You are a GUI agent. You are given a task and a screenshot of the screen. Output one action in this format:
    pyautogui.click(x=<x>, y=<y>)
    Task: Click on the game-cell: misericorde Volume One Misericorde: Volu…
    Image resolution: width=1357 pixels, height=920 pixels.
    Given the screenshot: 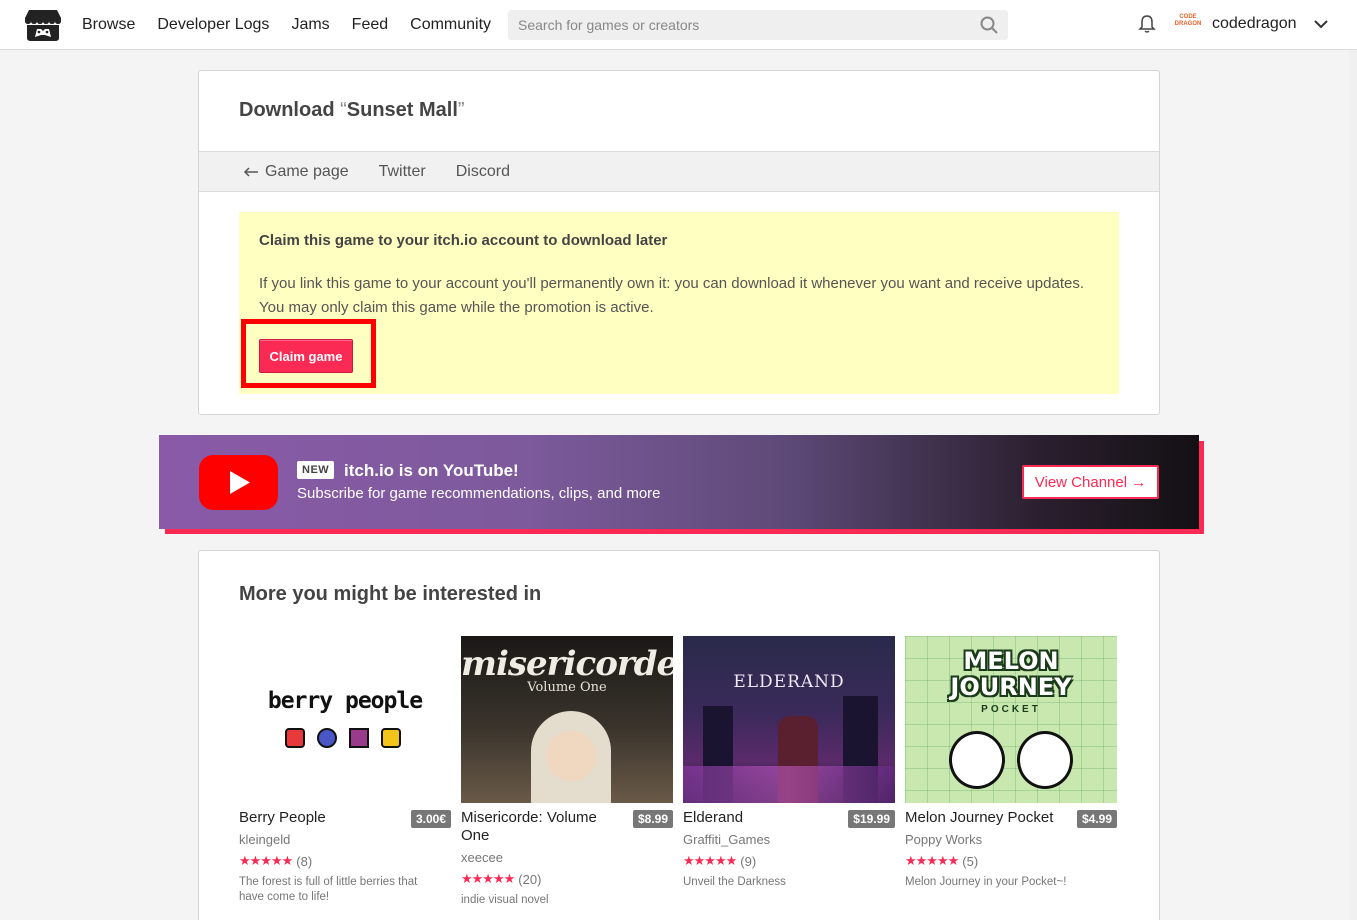 What is the action you would take?
    pyautogui.click(x=567, y=771)
    